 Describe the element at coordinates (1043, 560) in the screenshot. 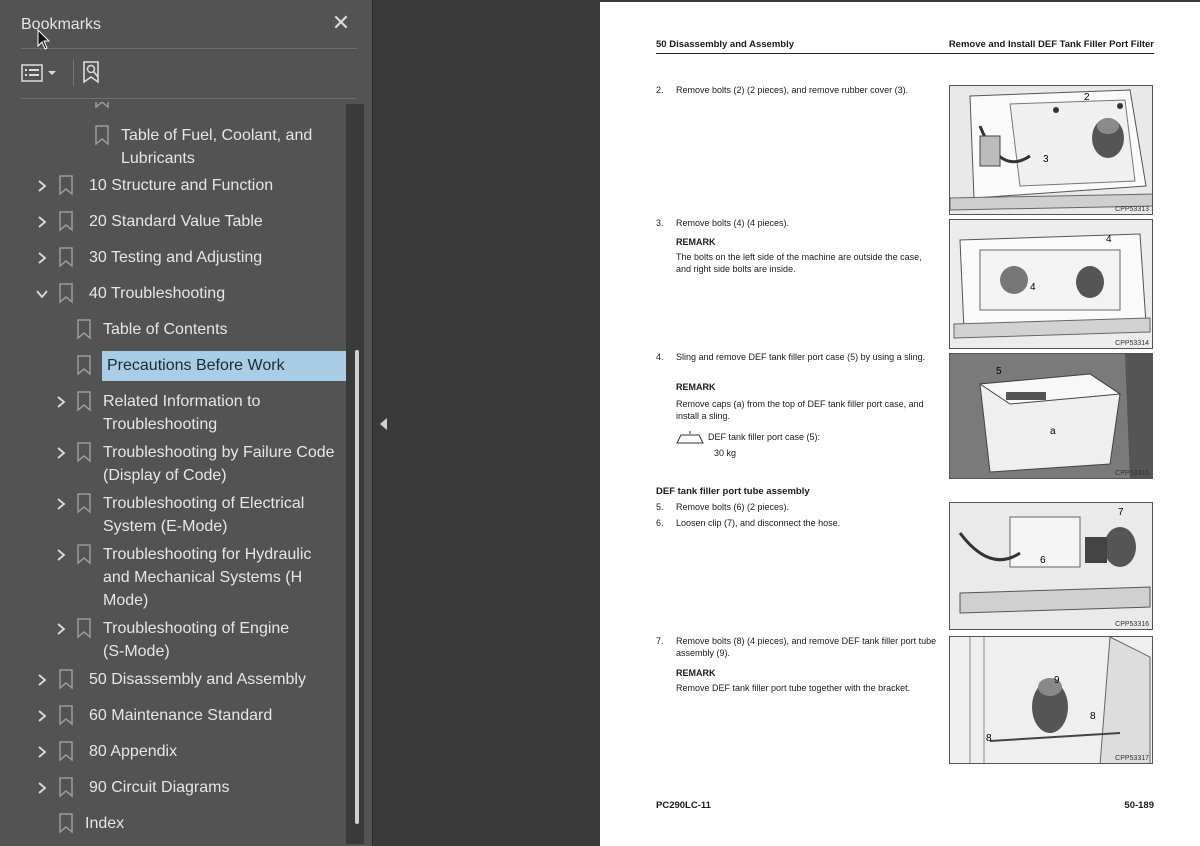

I see `callout-label: 6` at that location.